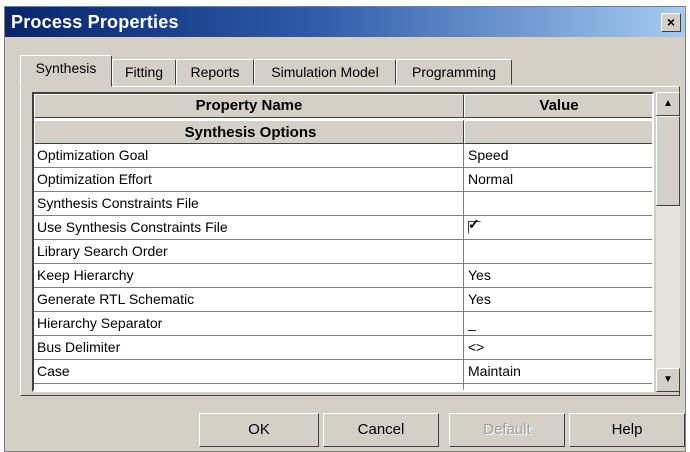 Image resolution: width=690 pixels, height=452 pixels. What do you see at coordinates (249, 276) in the screenshot?
I see `property-name: Keep Hierarchy` at bounding box center [249, 276].